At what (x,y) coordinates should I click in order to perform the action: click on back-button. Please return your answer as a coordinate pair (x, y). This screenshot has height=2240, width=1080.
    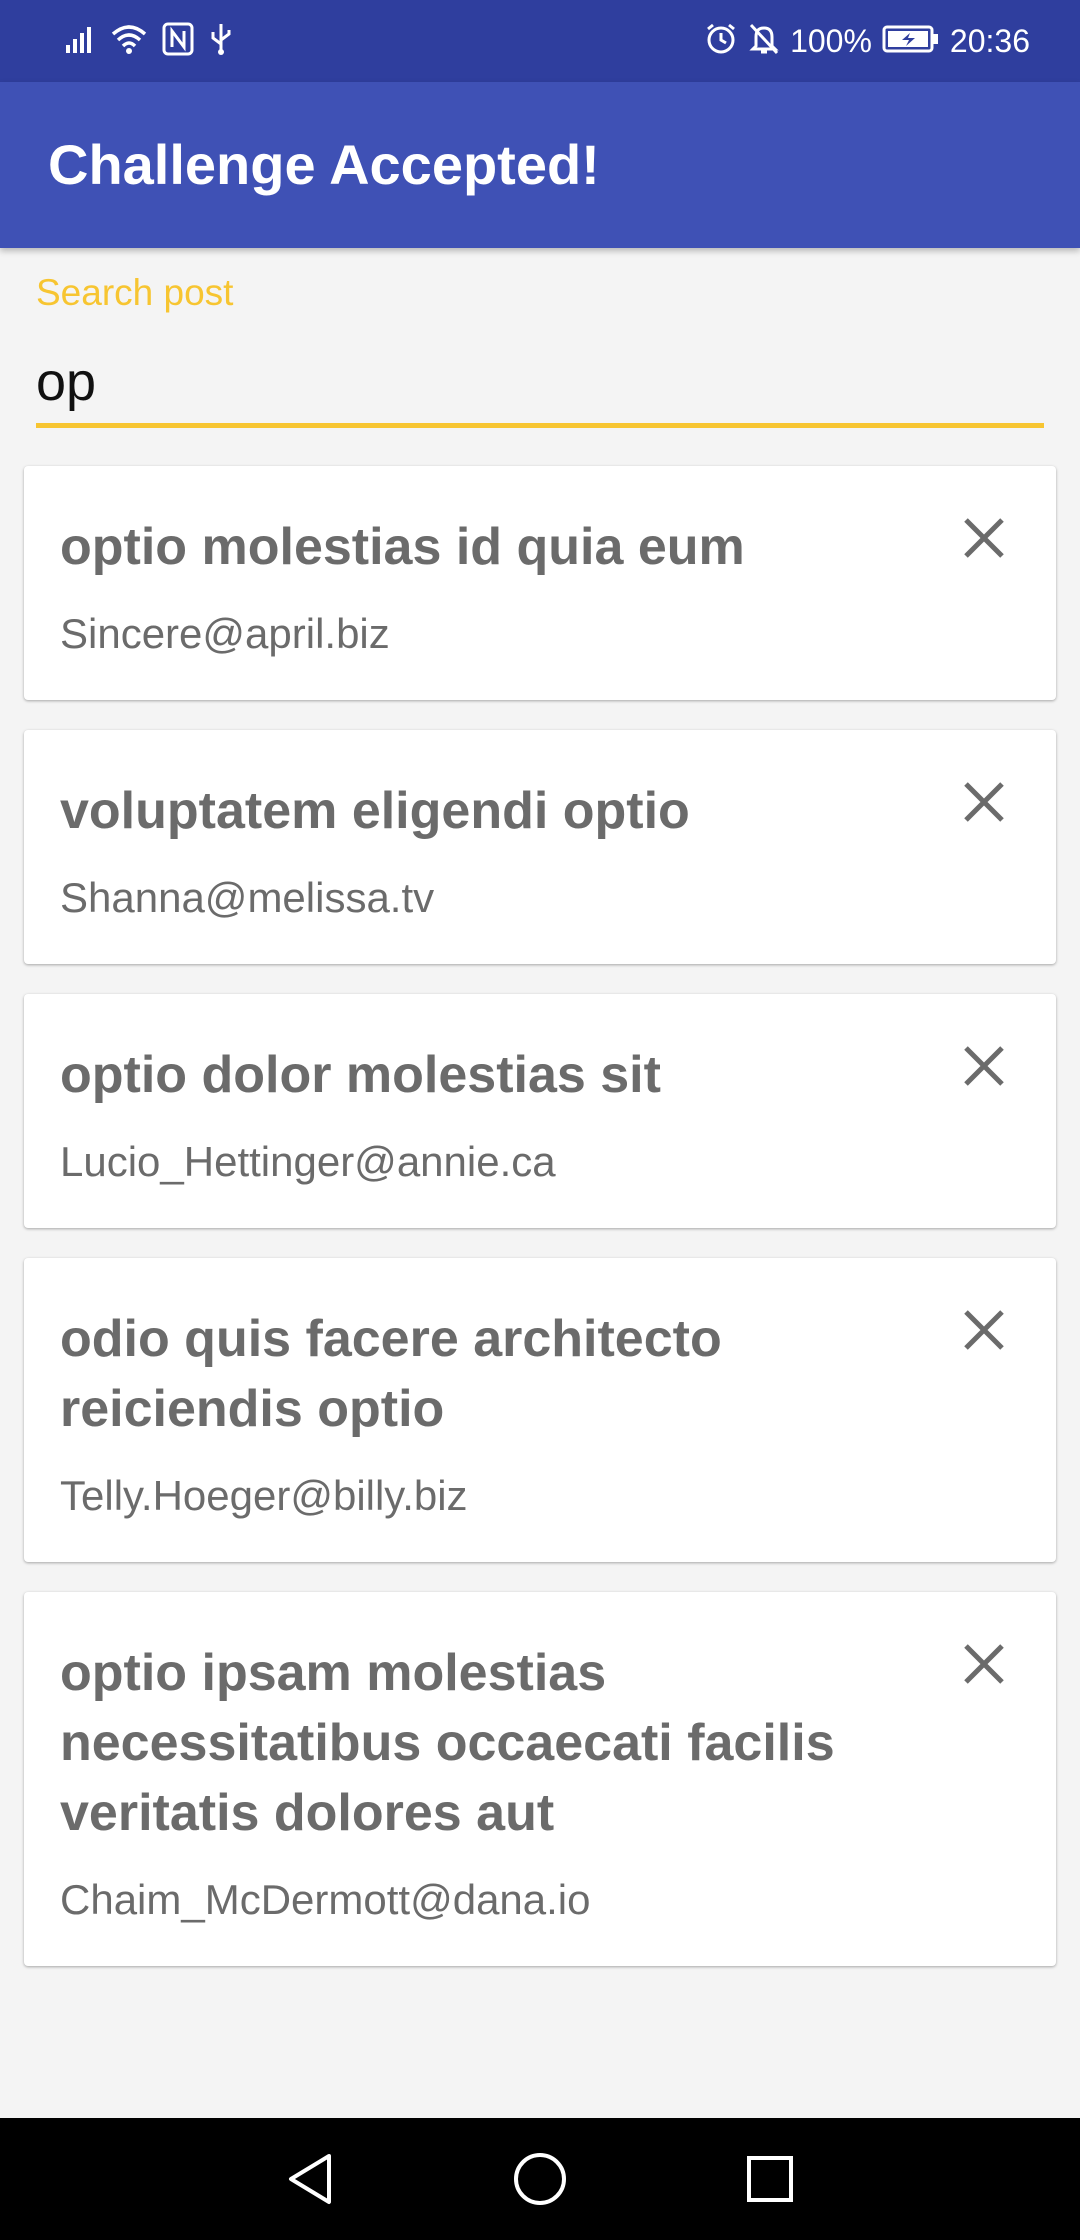
    Looking at the image, I should click on (310, 2179).